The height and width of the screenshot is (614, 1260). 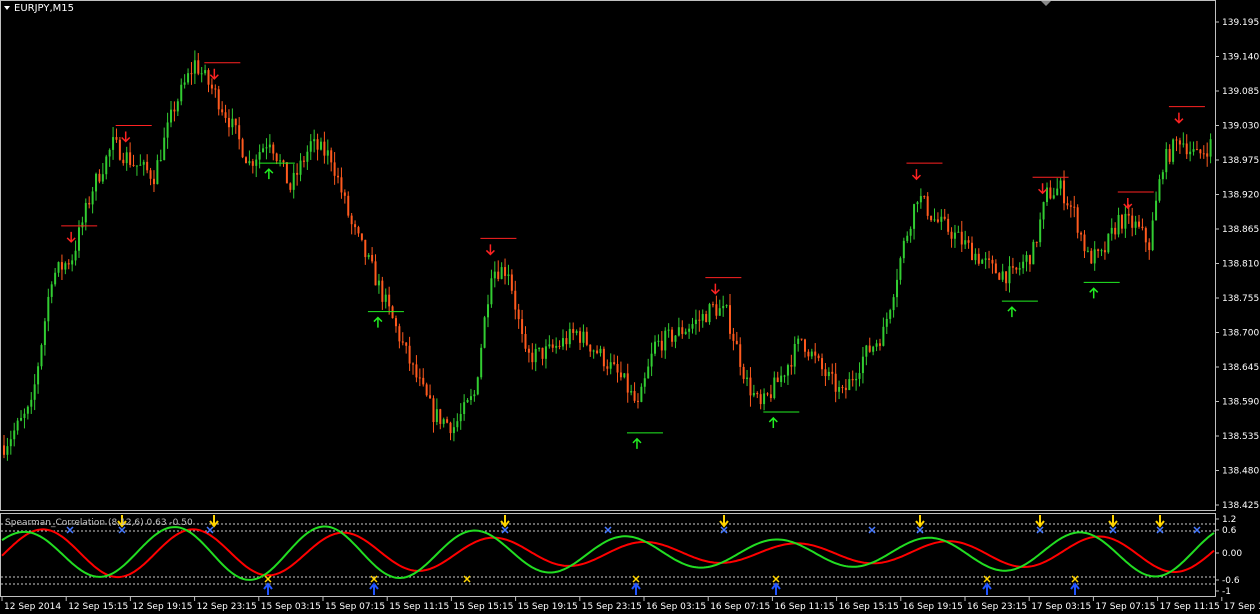 I want to click on time-tick-label: 16 Sep 07:15, so click(x=740, y=607).